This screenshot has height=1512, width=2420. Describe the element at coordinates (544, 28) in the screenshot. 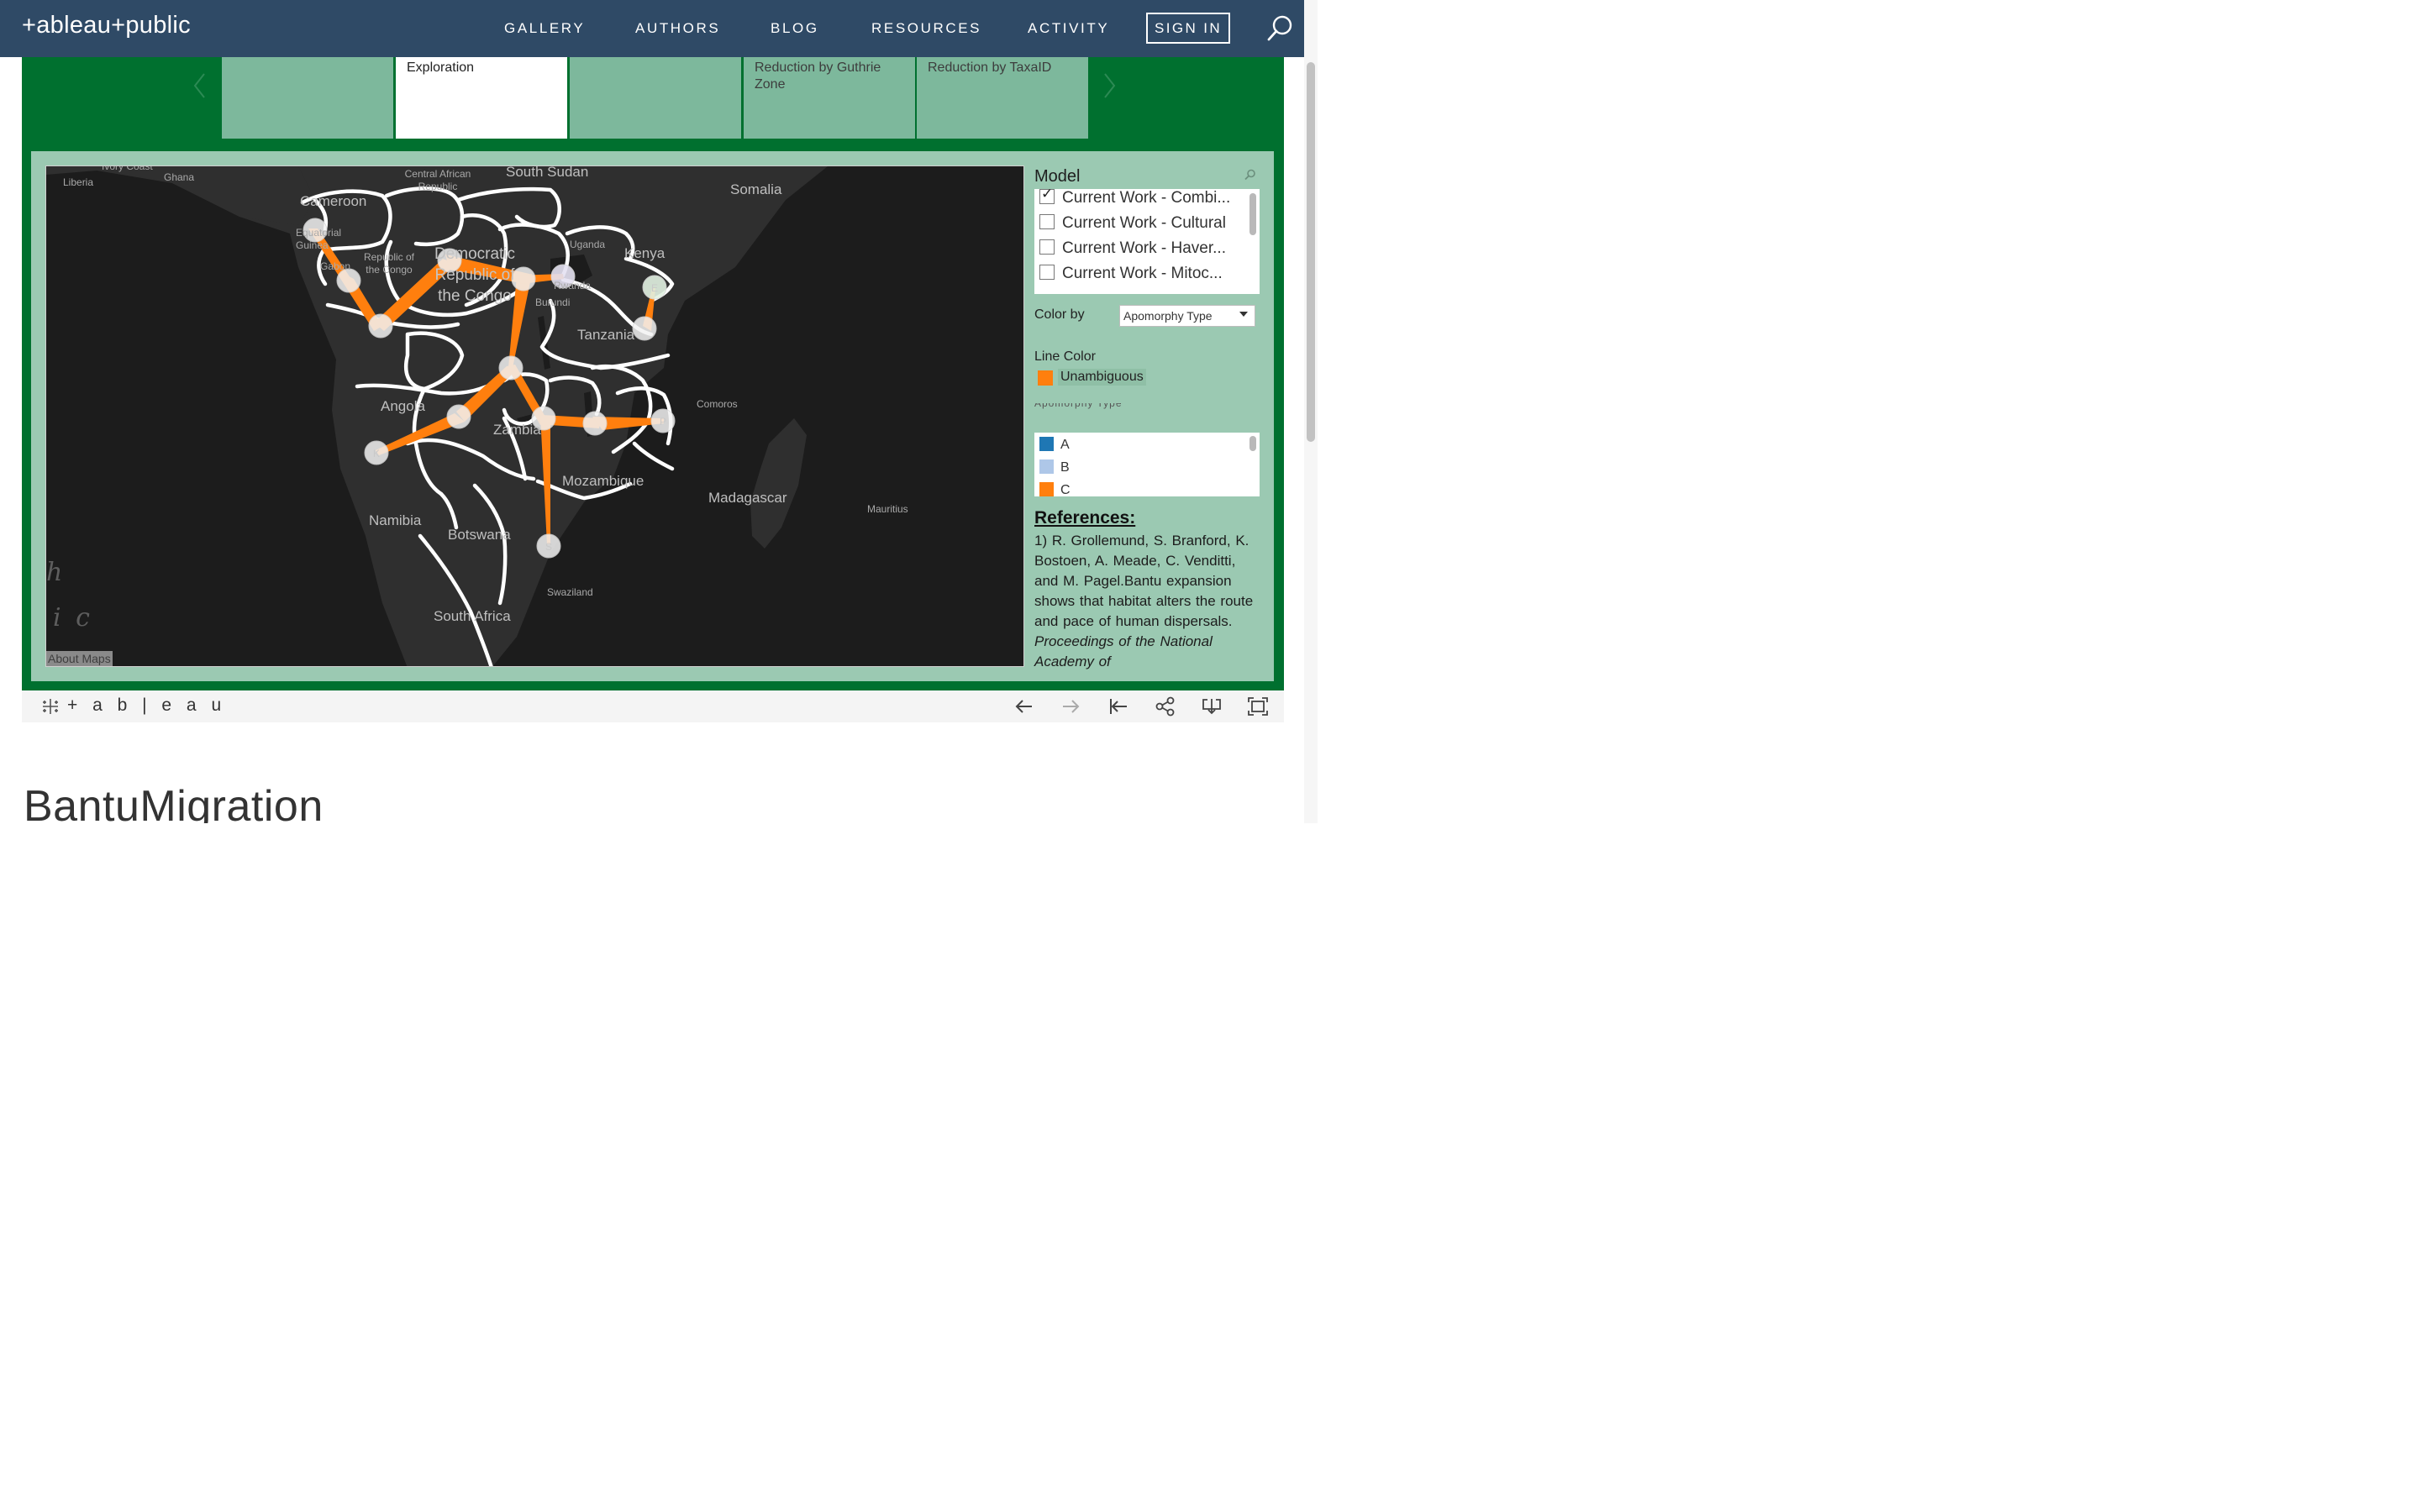

I see `nav-gallery: GALLERY` at that location.